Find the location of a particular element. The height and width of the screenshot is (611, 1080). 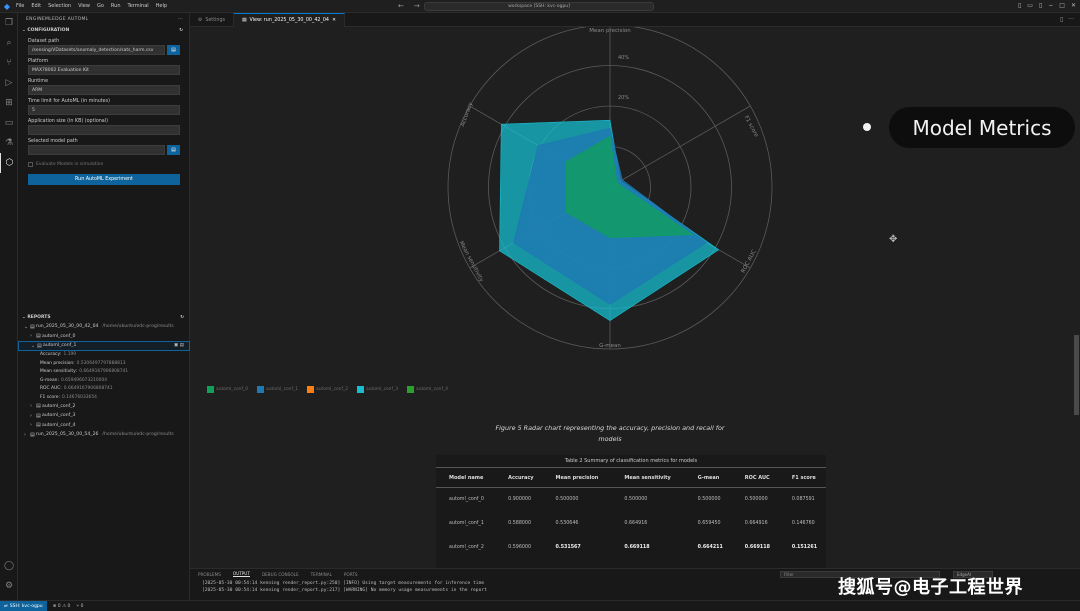

legend-item: automl_conf_1 is located at coordinates (277, 389).